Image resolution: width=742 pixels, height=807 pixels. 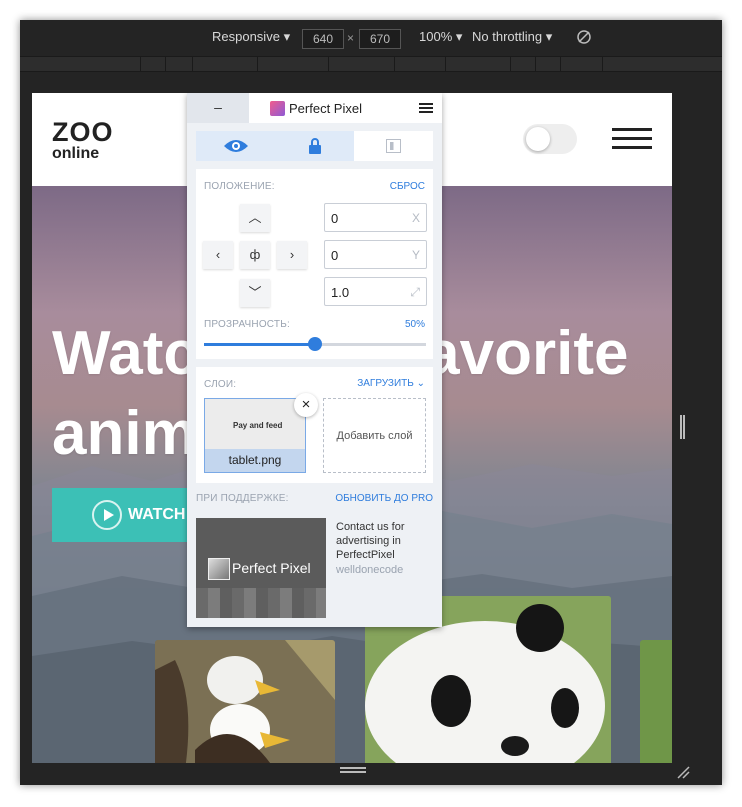 What do you see at coordinates (259, 344) in the screenshot?
I see `opacity-slider-fill` at bounding box center [259, 344].